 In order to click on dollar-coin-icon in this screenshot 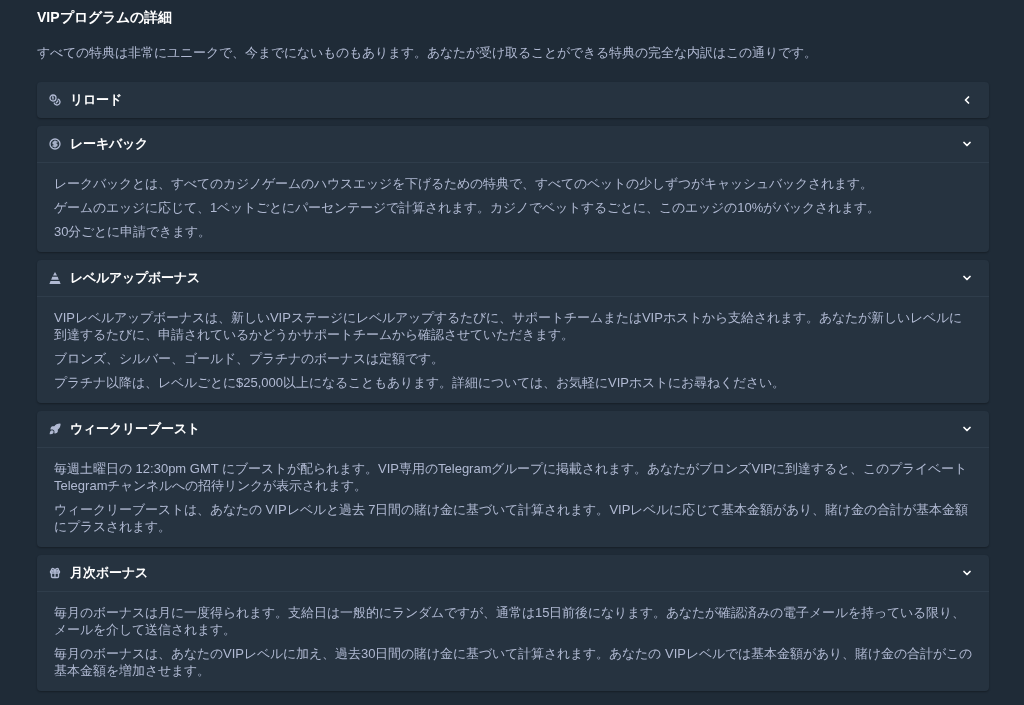, I will do `click(55, 144)`.